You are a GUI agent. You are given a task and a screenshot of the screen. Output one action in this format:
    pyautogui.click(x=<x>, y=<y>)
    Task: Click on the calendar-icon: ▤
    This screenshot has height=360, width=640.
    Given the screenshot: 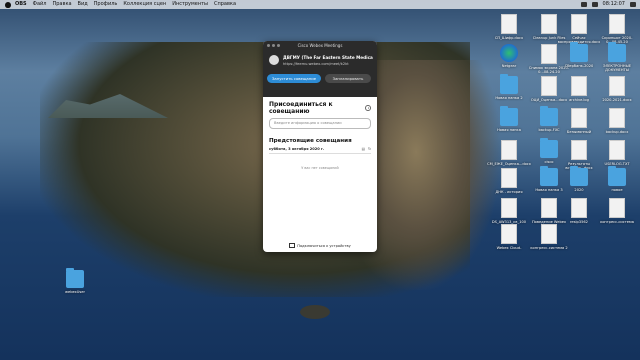 What is the action you would take?
    pyautogui.click(x=363, y=149)
    